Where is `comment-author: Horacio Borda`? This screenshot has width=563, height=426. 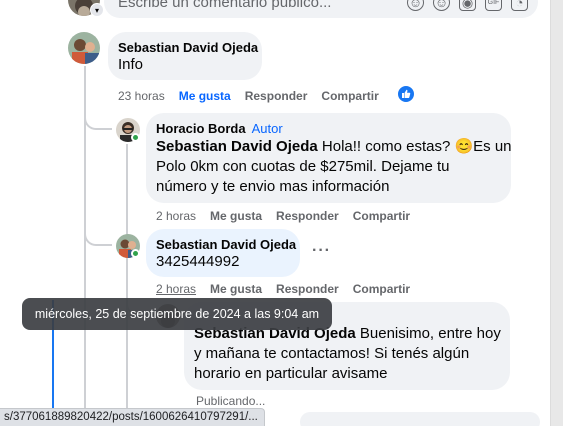
comment-author: Horacio Borda is located at coordinates (201, 128).